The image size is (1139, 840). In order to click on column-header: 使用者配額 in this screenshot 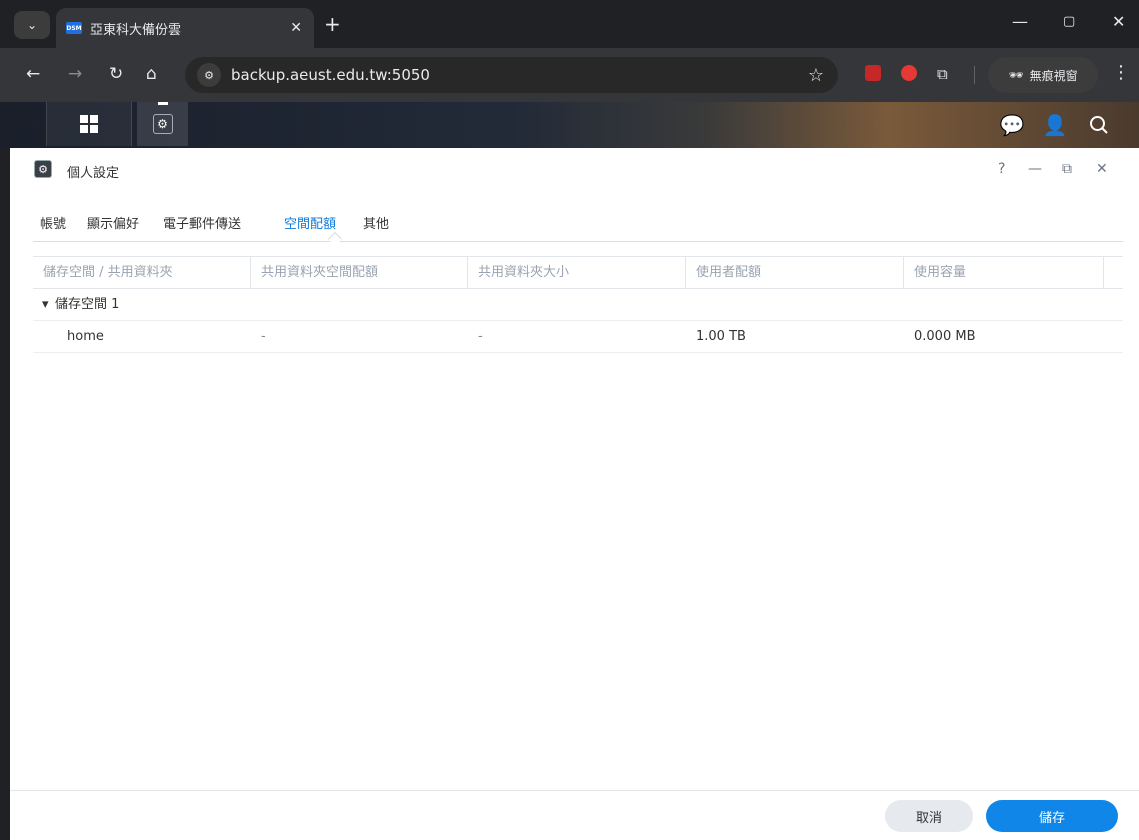, I will do `click(795, 272)`.